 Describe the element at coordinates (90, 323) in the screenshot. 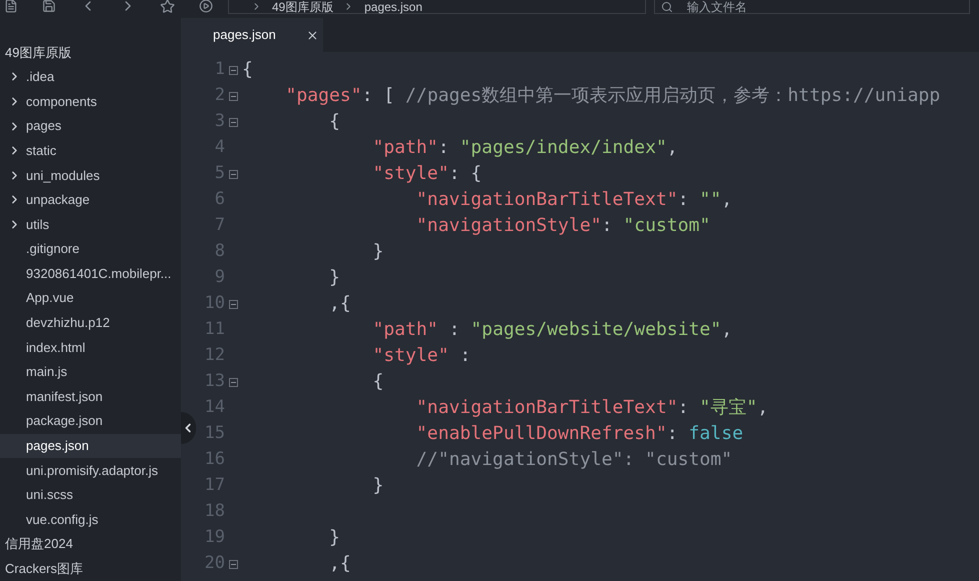

I see `file-tree-item: devzhizhu.p12` at that location.